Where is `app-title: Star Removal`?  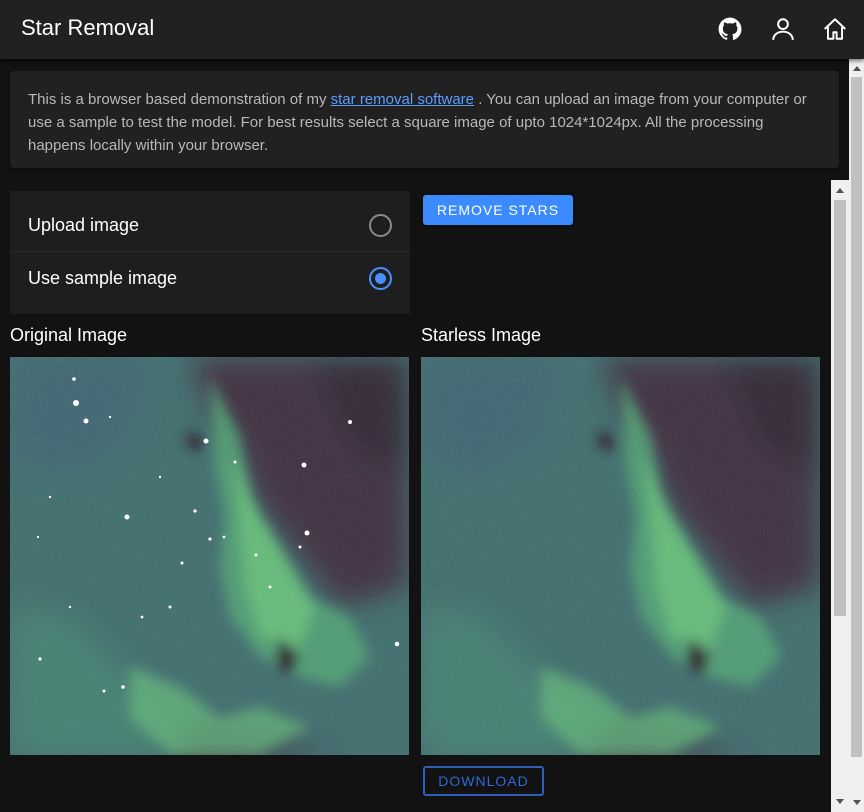
app-title: Star Removal is located at coordinates (88, 27).